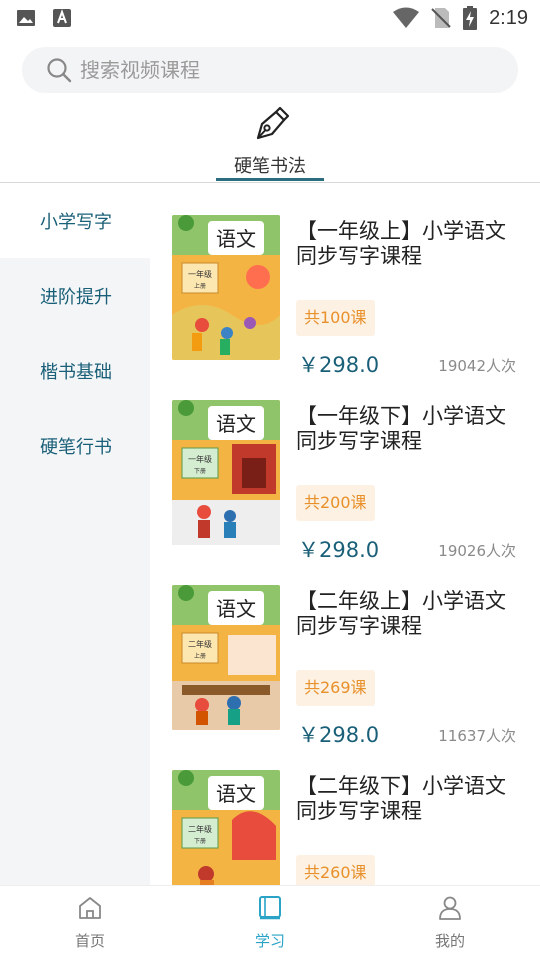 The width and height of the screenshot is (540, 960). Describe the element at coordinates (450, 908) in the screenshot. I see `profile-icon` at that location.